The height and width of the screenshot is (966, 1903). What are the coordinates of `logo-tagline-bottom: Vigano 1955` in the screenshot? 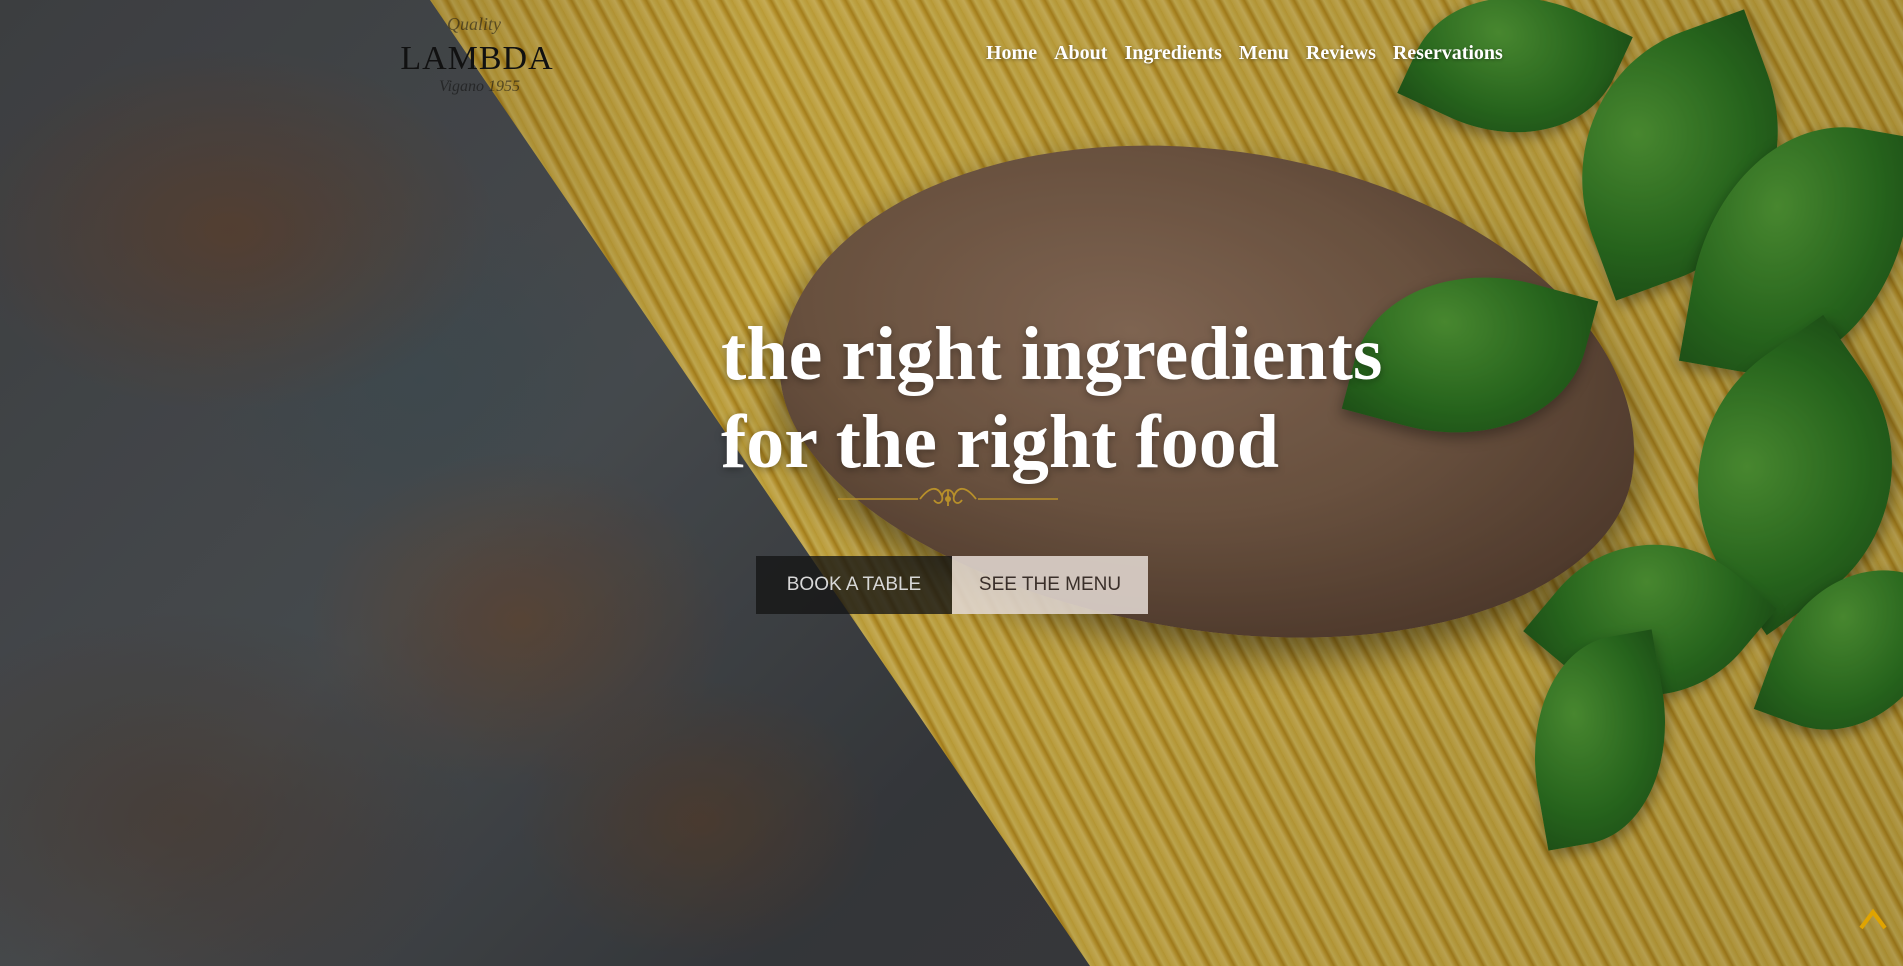 It's located at (480, 86).